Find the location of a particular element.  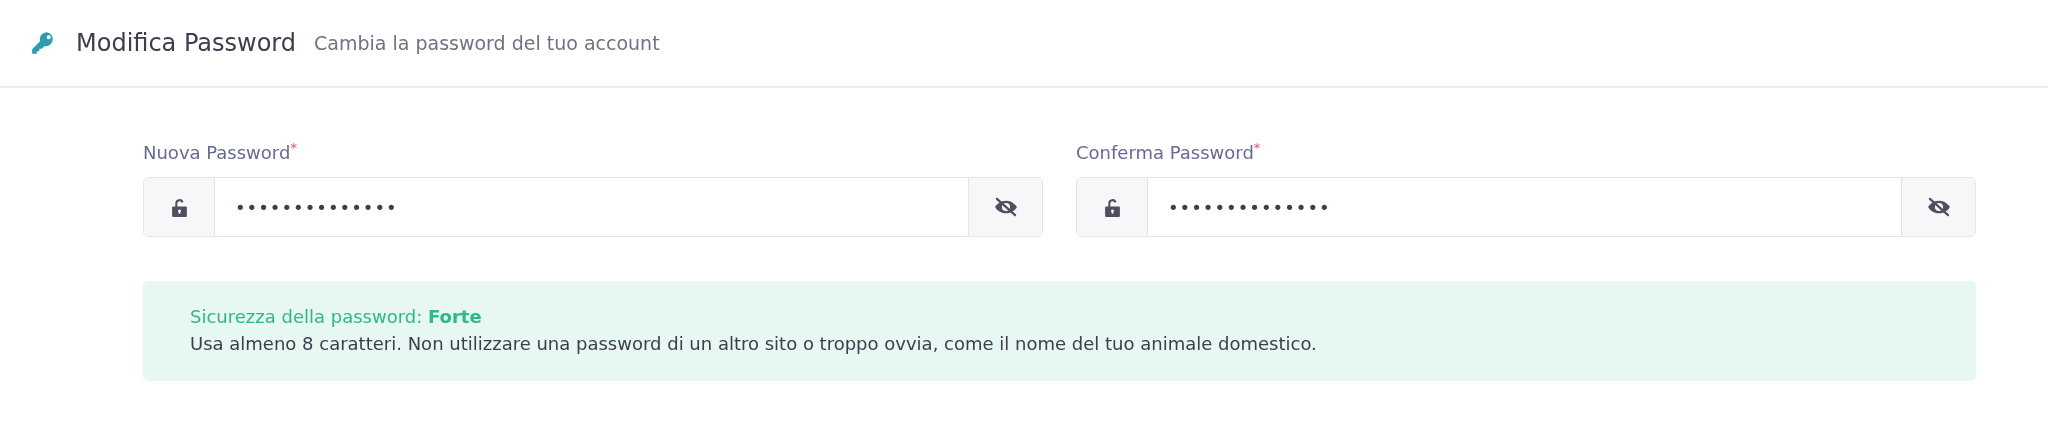

page-subtitle: Cambia la password del tuo account is located at coordinates (487, 43).